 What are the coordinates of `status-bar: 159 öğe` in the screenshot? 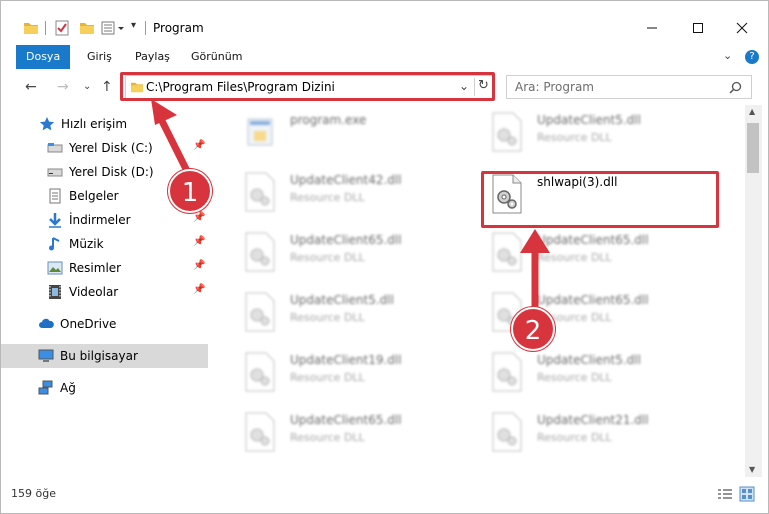 It's located at (384, 494).